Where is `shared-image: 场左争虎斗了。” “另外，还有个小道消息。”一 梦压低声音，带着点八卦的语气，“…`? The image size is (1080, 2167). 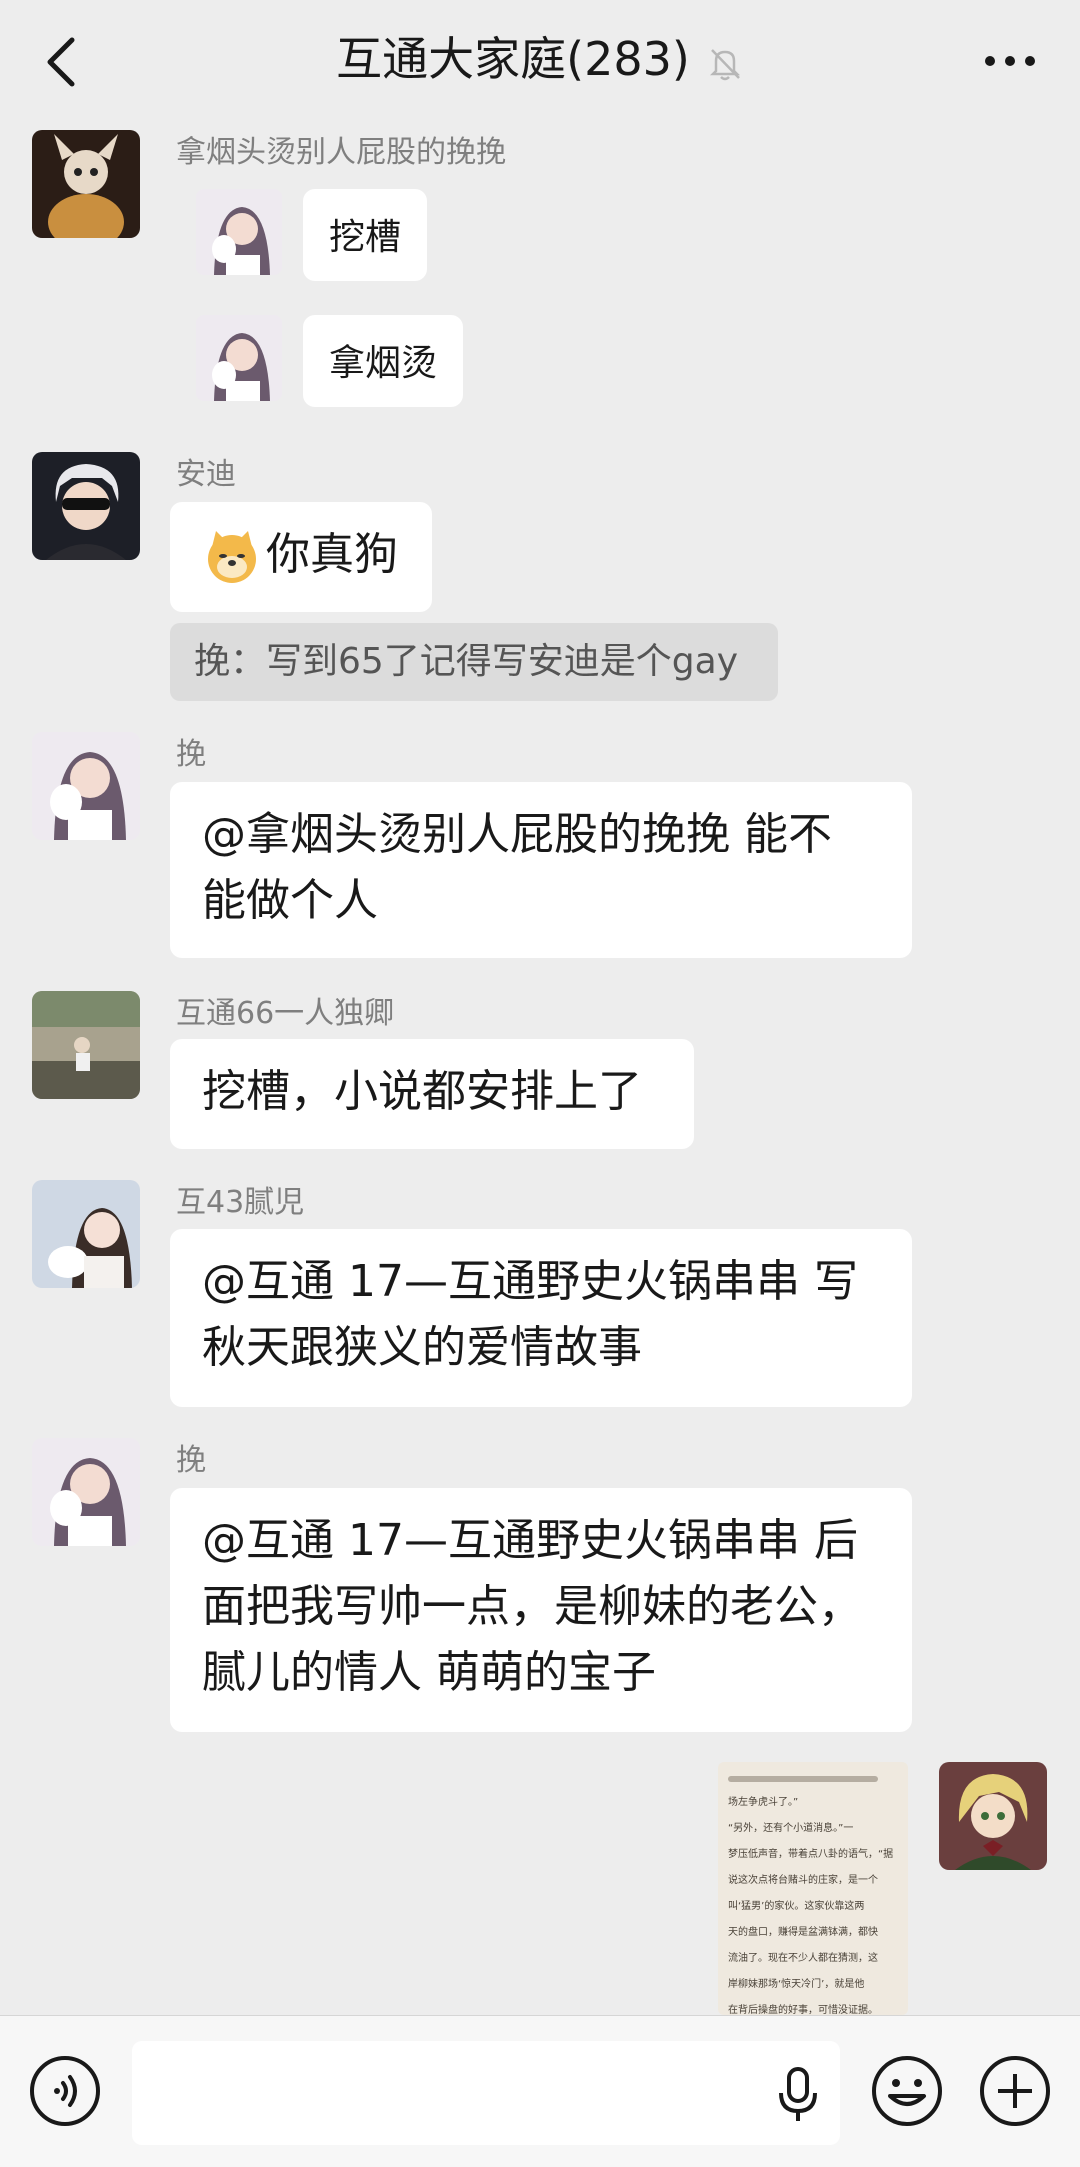 shared-image: 场左争虎斗了。” “另外，还有个小道消息。”一 梦压低声音，带着点八卦的语气，“… is located at coordinates (813, 1888).